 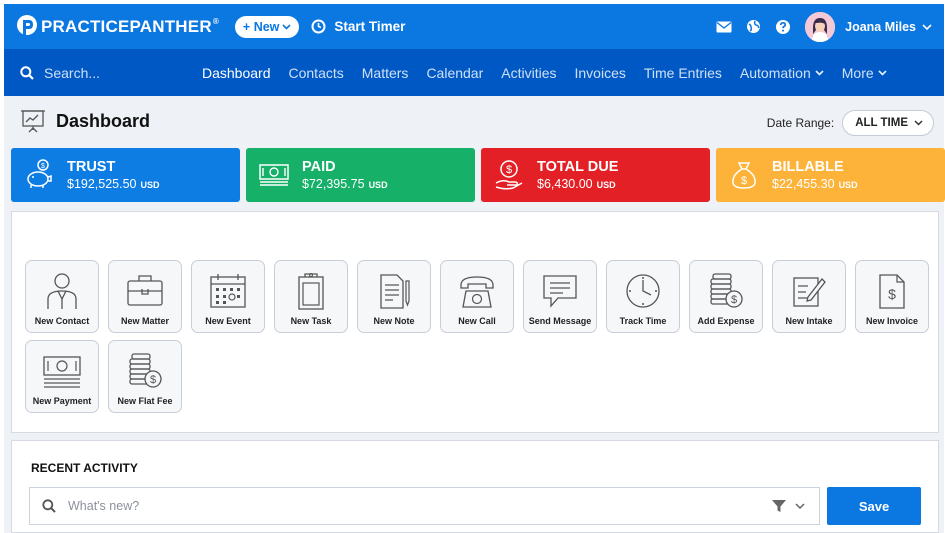 I want to click on dashboard-icon, so click(x=33, y=121).